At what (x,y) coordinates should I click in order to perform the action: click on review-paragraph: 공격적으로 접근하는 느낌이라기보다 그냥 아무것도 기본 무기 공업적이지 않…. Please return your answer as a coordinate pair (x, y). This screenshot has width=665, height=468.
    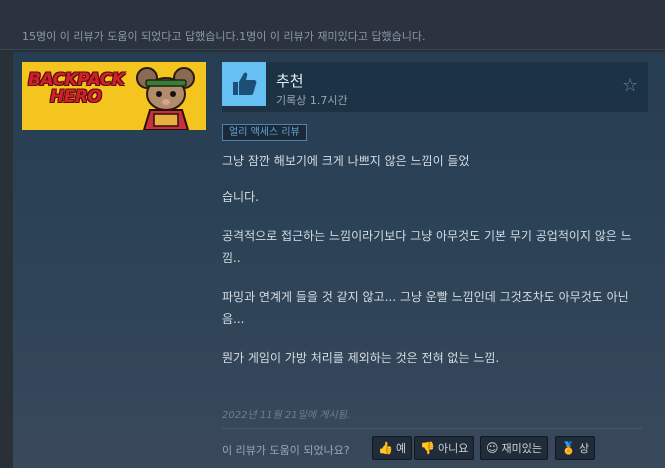
    Looking at the image, I should click on (427, 247).